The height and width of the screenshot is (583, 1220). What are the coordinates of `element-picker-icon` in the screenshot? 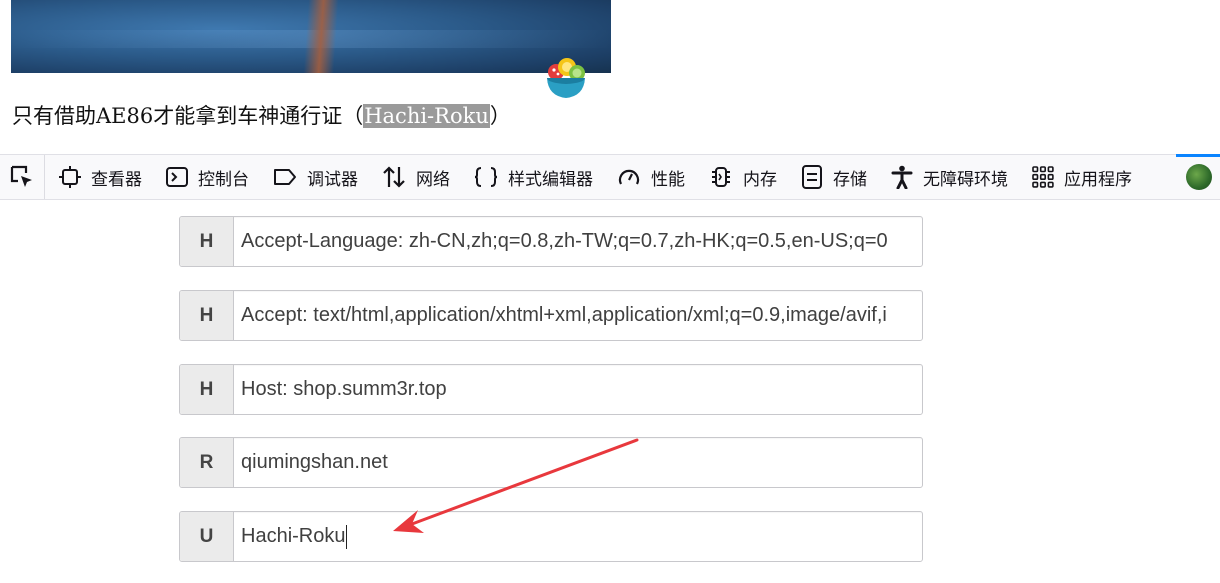 It's located at (21, 176).